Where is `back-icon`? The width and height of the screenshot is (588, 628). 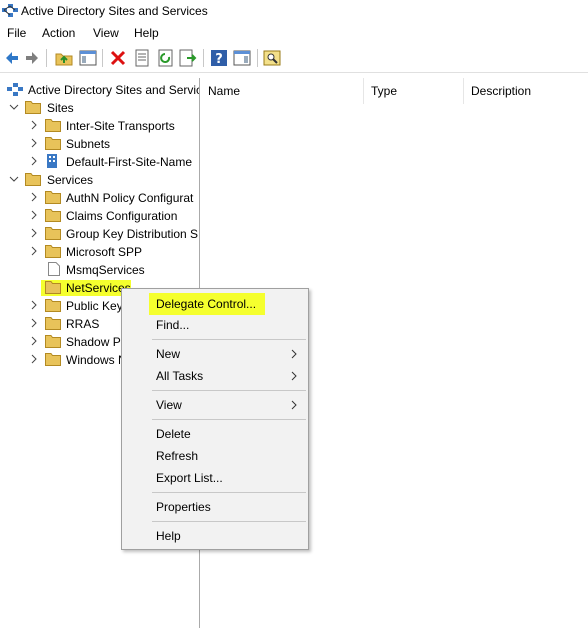 back-icon is located at coordinates (12, 58).